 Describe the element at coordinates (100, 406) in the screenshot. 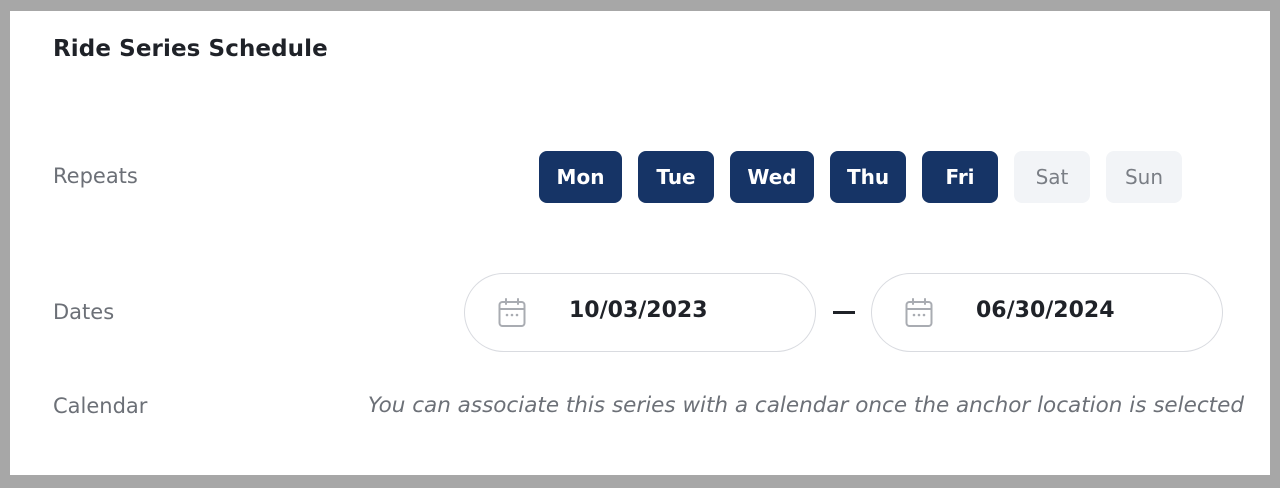

I see `calendar-label: Calendar` at that location.